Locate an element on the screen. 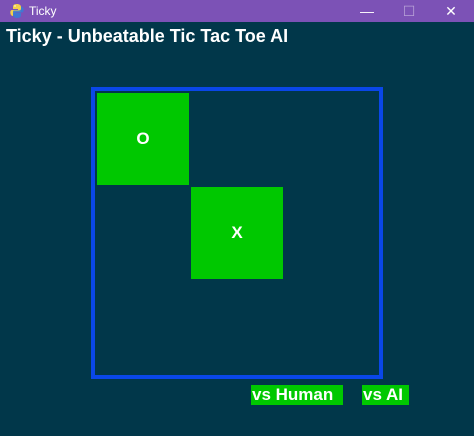 The width and height of the screenshot is (474, 436). cell-mark: O is located at coordinates (143, 138).